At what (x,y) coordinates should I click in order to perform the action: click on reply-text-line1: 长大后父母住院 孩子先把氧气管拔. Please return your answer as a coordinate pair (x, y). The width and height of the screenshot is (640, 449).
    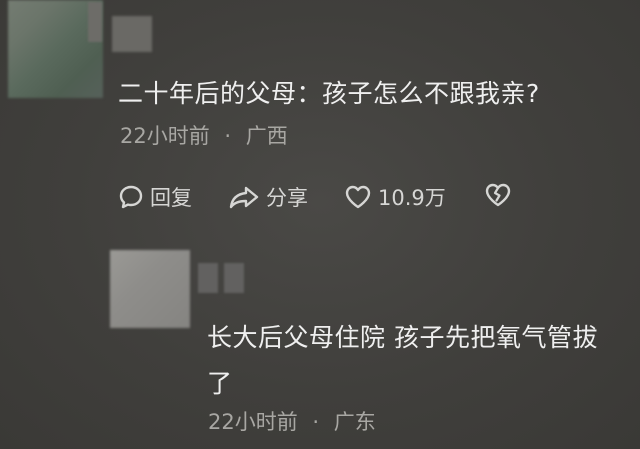
    Looking at the image, I should click on (402, 337).